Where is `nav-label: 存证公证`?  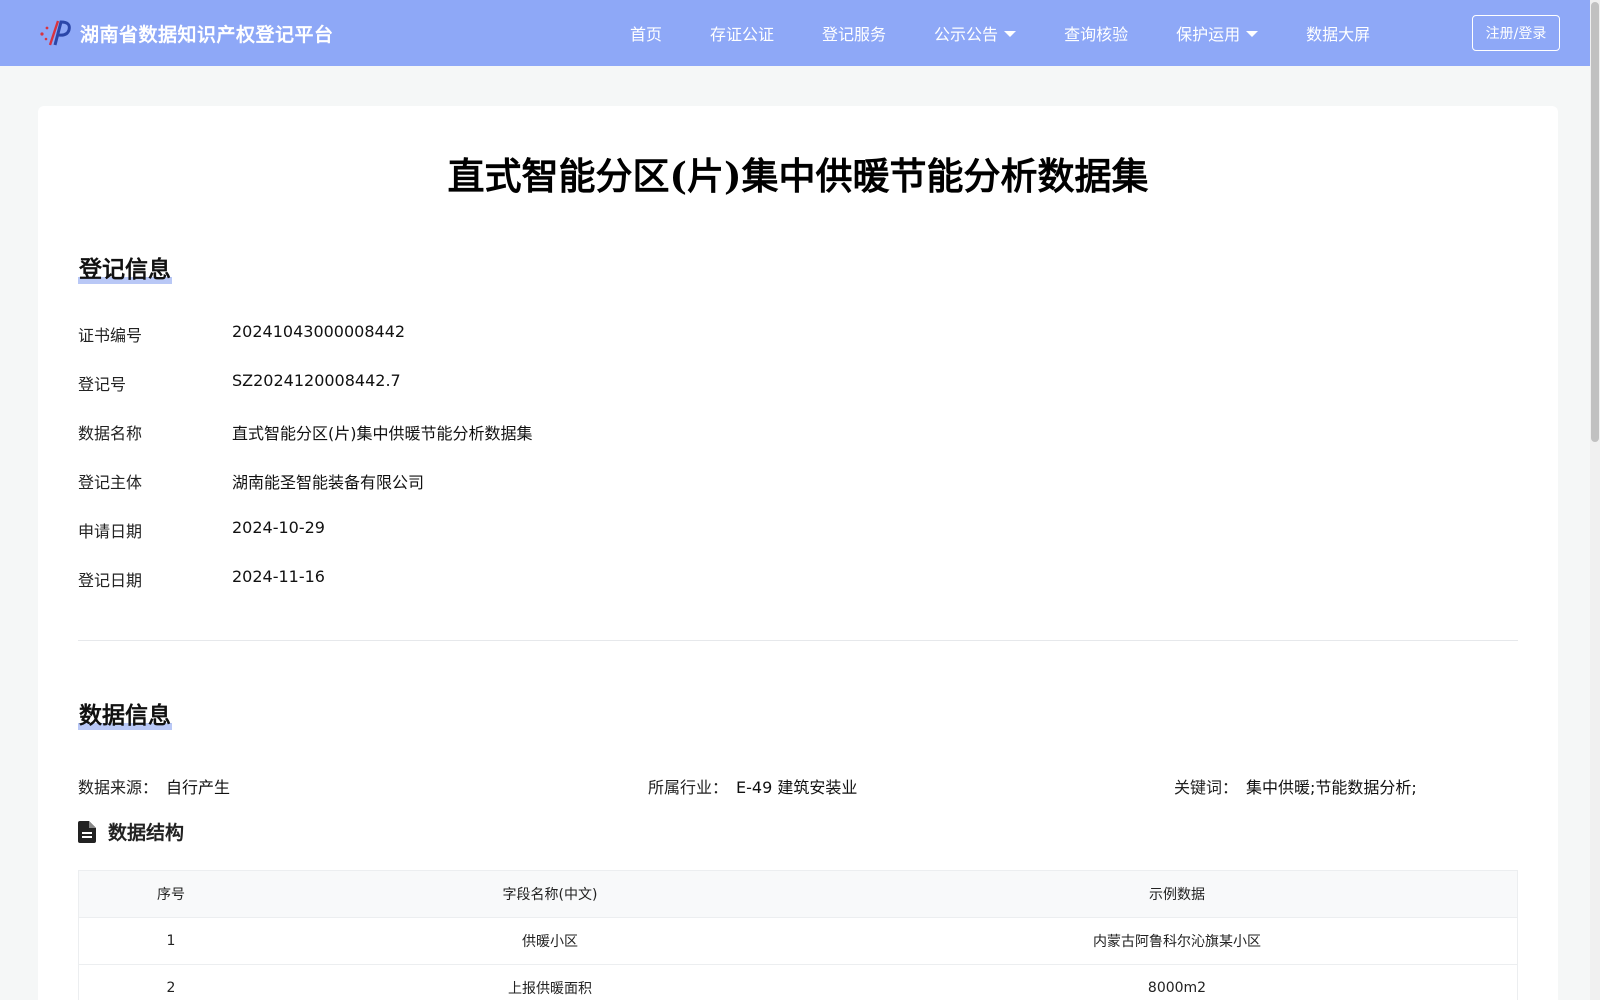 nav-label: 存证公证 is located at coordinates (742, 34).